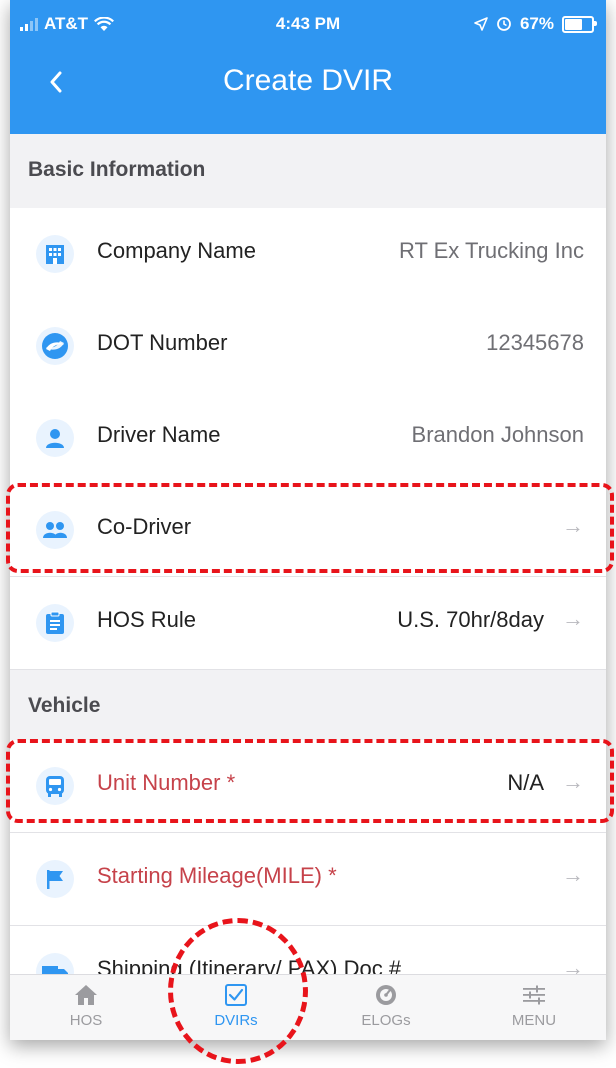 The image size is (616, 1068). What do you see at coordinates (55, 254) in the screenshot?
I see `building-icon` at bounding box center [55, 254].